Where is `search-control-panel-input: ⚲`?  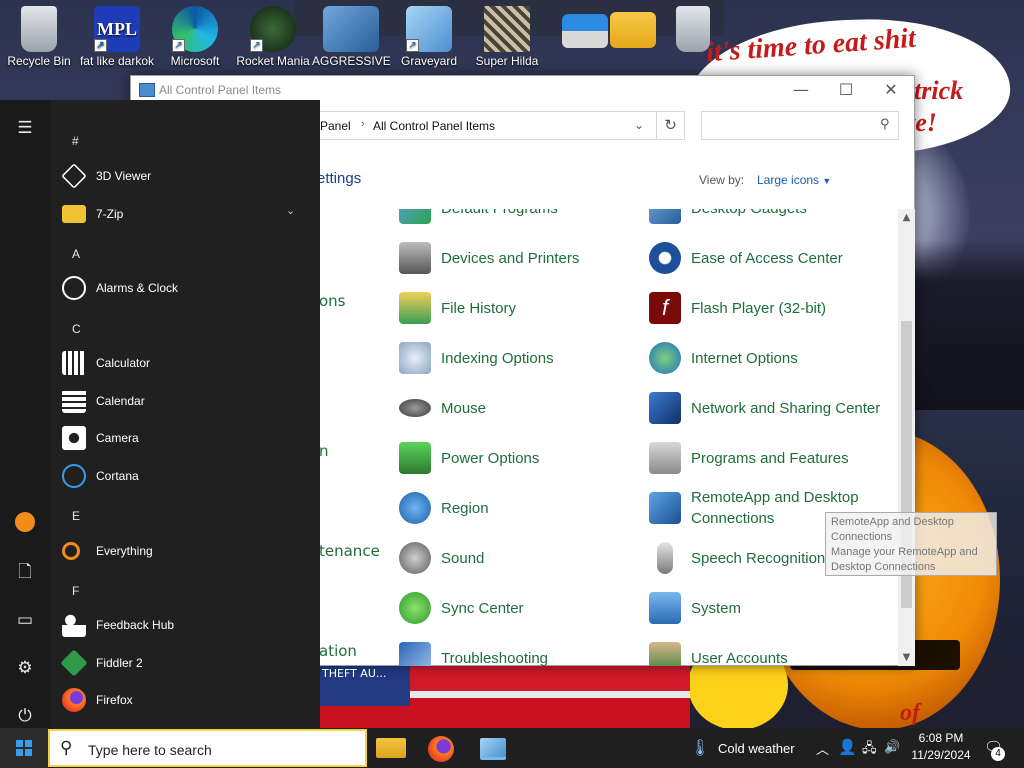
search-control-panel-input: ⚲ is located at coordinates (800, 125).